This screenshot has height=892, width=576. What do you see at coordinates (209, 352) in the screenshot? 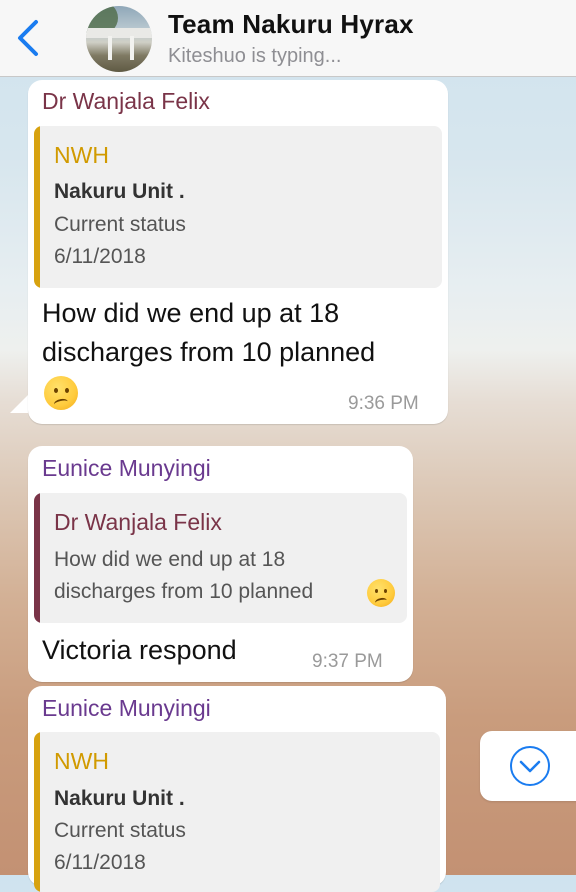
I see `message-text-line: discharges from 10 planned` at bounding box center [209, 352].